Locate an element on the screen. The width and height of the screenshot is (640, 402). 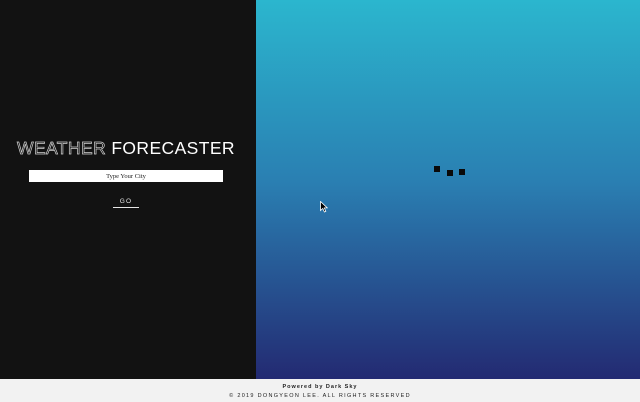
powered-by-text: Powered by Dark Sky is located at coordinates (320, 387).